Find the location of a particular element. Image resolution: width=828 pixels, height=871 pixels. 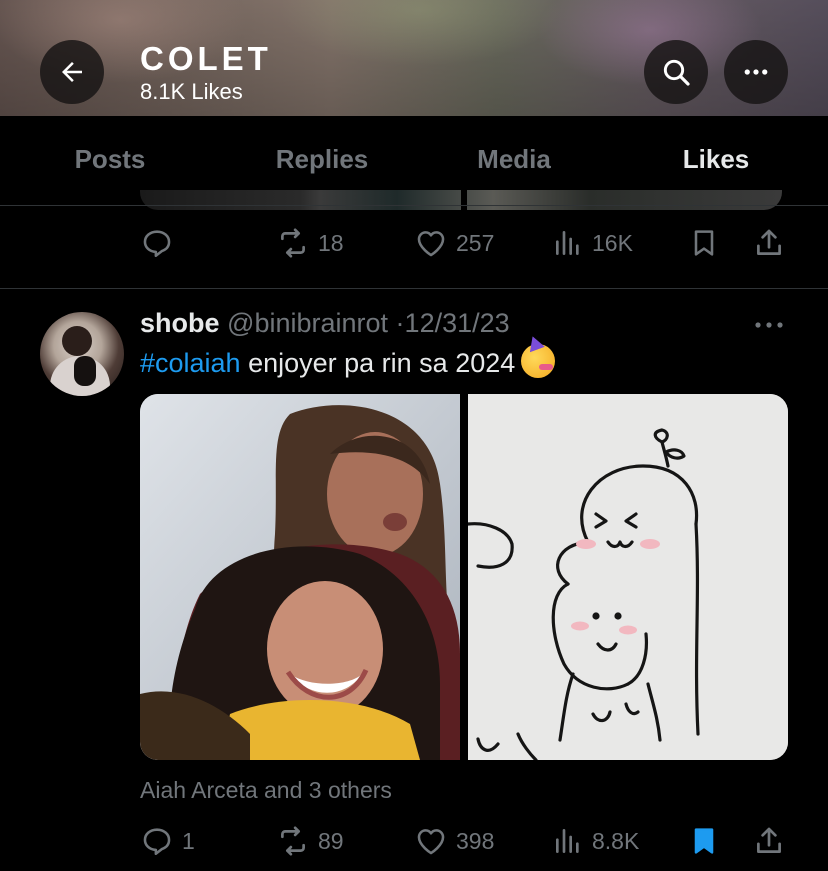

liked-by-text: Aiah Arceta and 3 others is located at coordinates (266, 790).